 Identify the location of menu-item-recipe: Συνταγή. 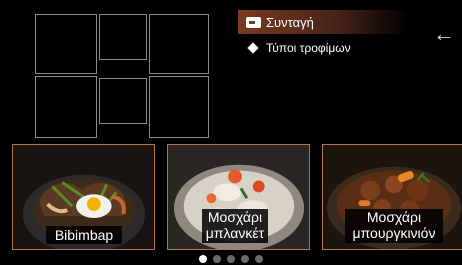
(324, 22).